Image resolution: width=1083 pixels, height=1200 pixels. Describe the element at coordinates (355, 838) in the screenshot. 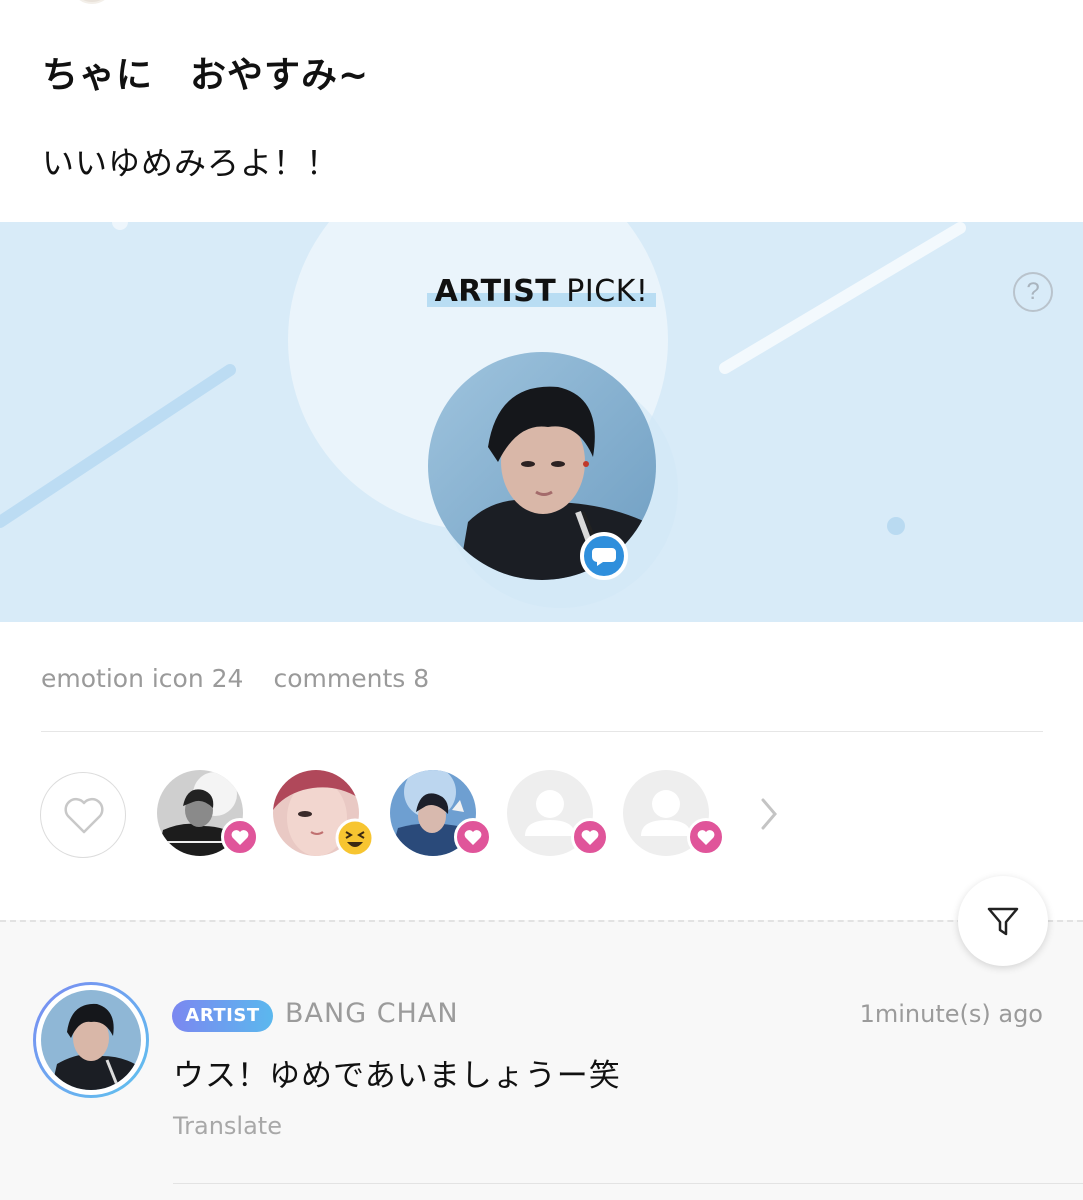

I see `laughing-emoji-icon` at that location.